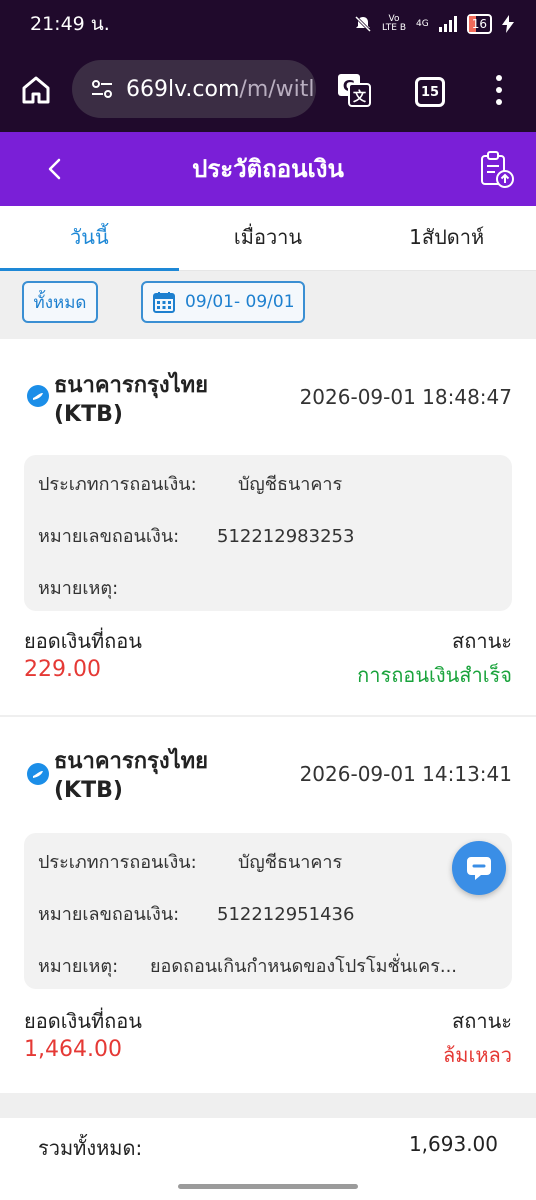 The image size is (536, 1200). I want to click on battery-level: 16, so click(479, 24).